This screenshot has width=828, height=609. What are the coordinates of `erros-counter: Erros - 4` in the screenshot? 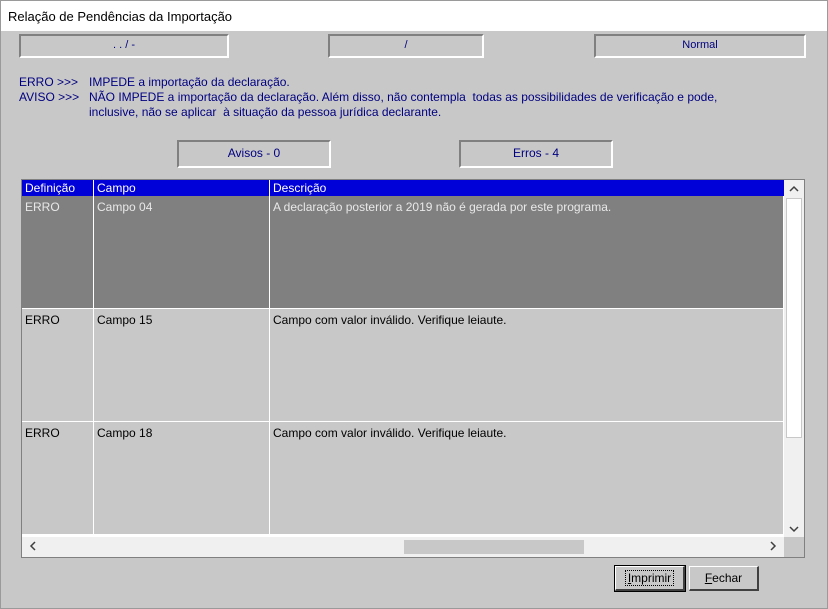 It's located at (536, 154).